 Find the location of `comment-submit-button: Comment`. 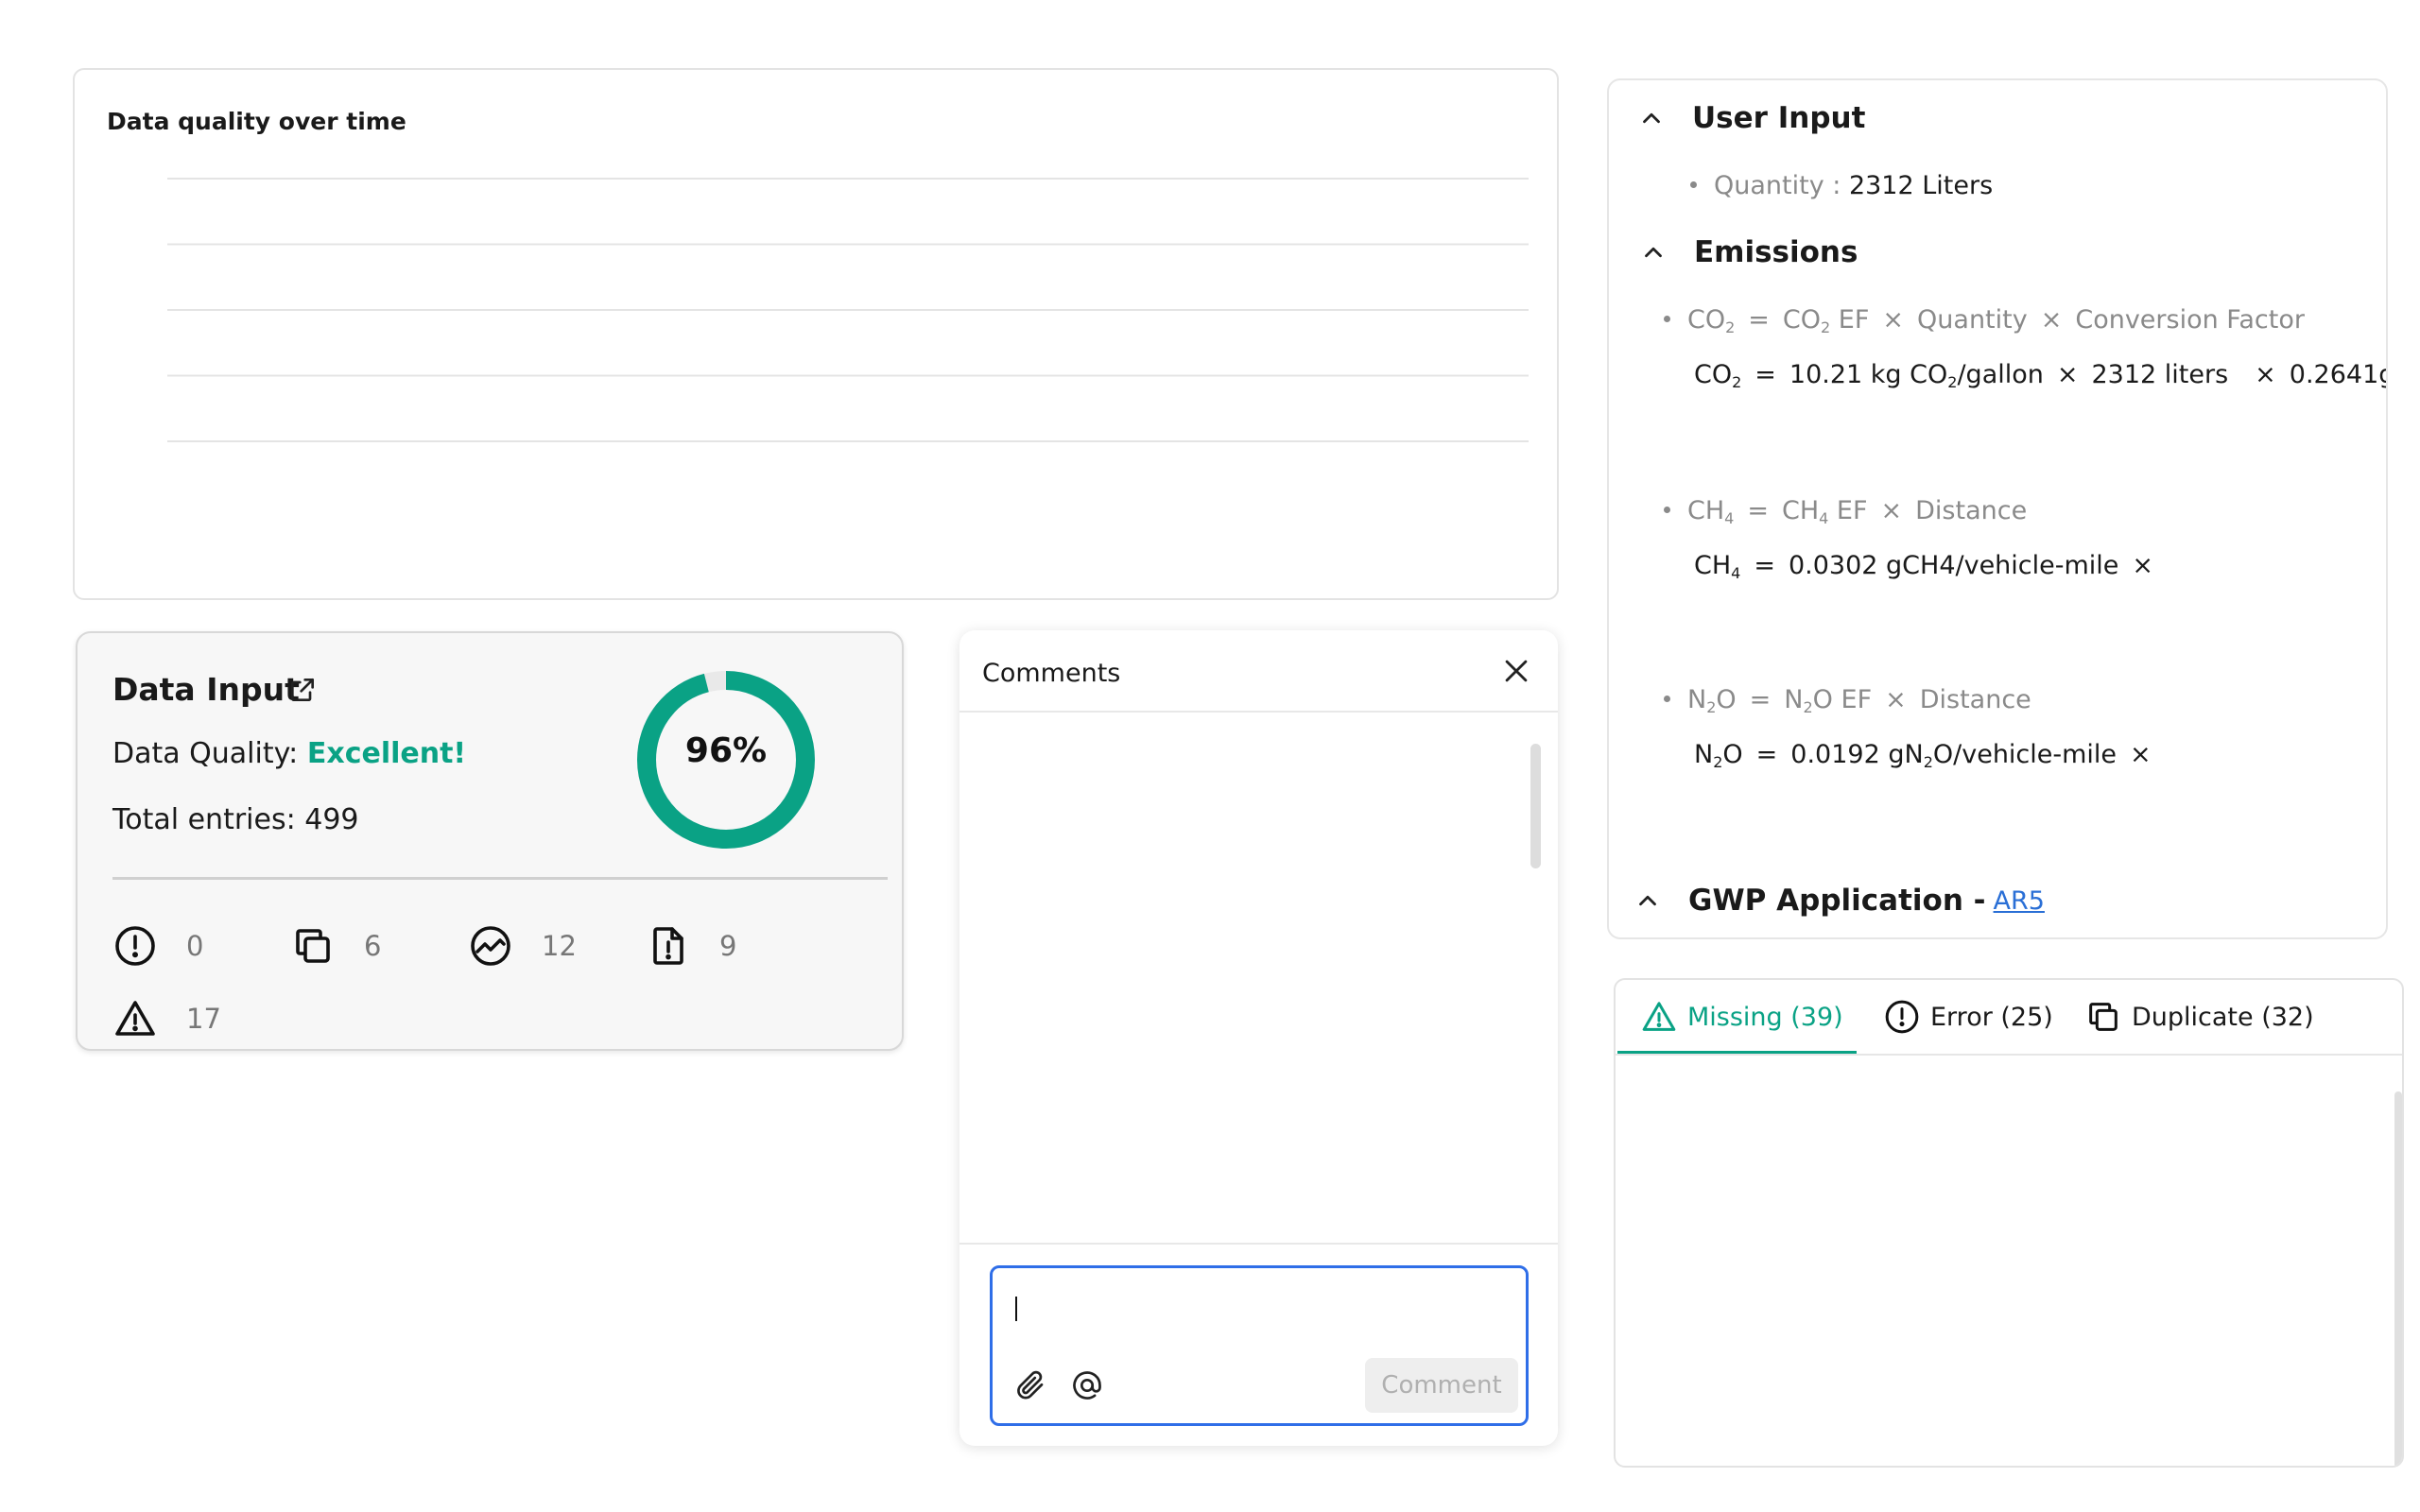

comment-submit-button: Comment is located at coordinates (1441, 1385).